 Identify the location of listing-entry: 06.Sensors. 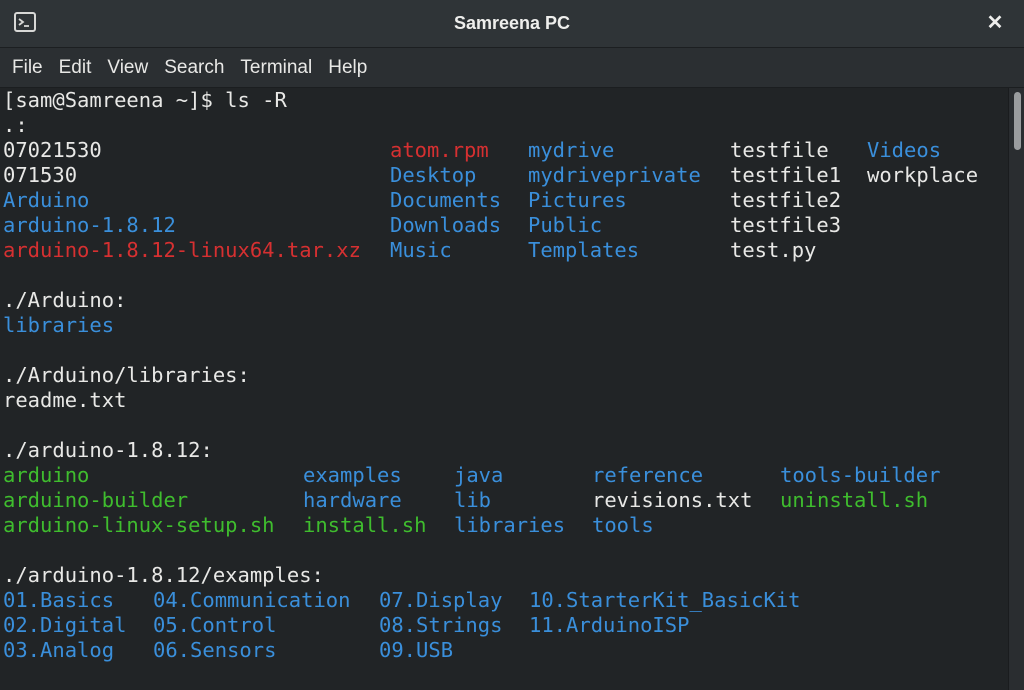
(215, 650).